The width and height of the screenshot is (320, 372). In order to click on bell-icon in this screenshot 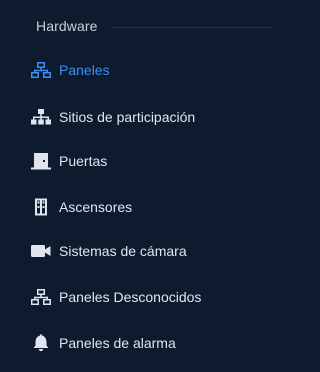, I will do `click(43, 343)`.